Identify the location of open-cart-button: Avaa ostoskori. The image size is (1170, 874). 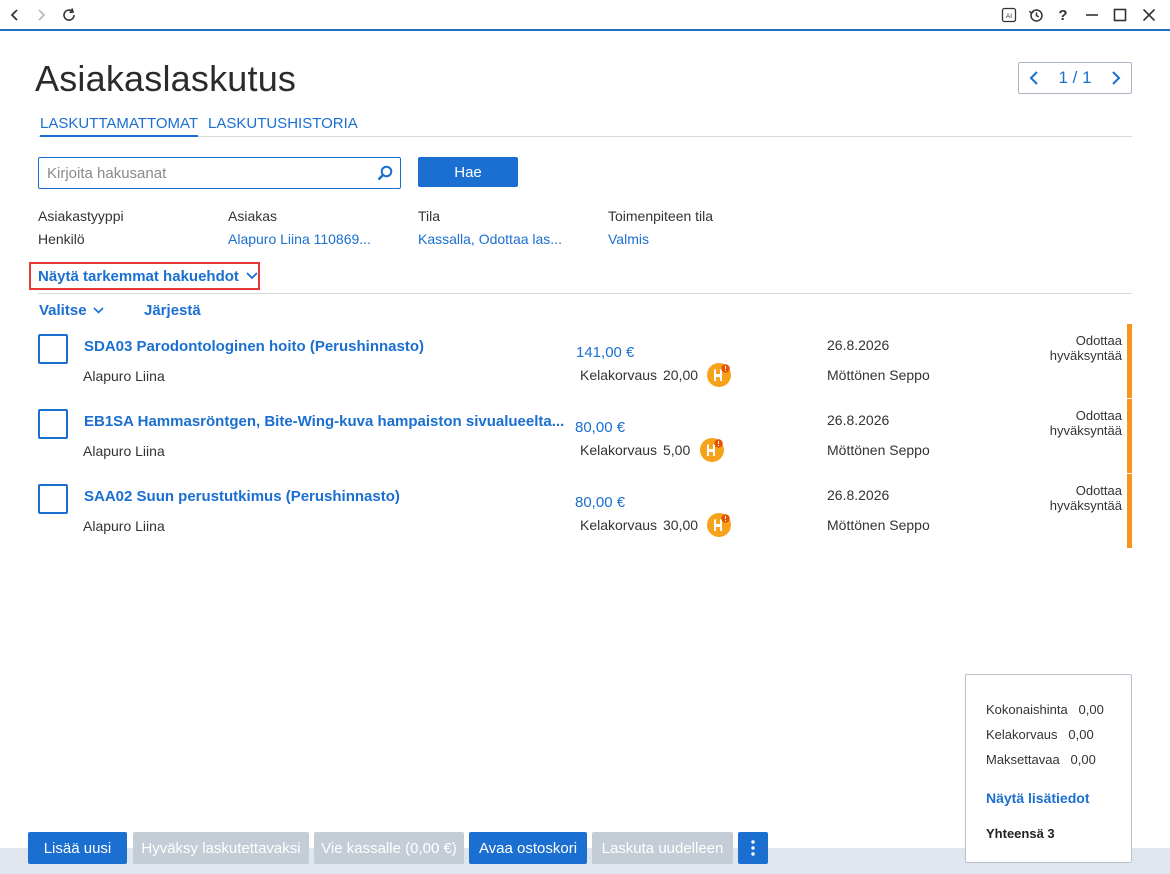
(528, 848).